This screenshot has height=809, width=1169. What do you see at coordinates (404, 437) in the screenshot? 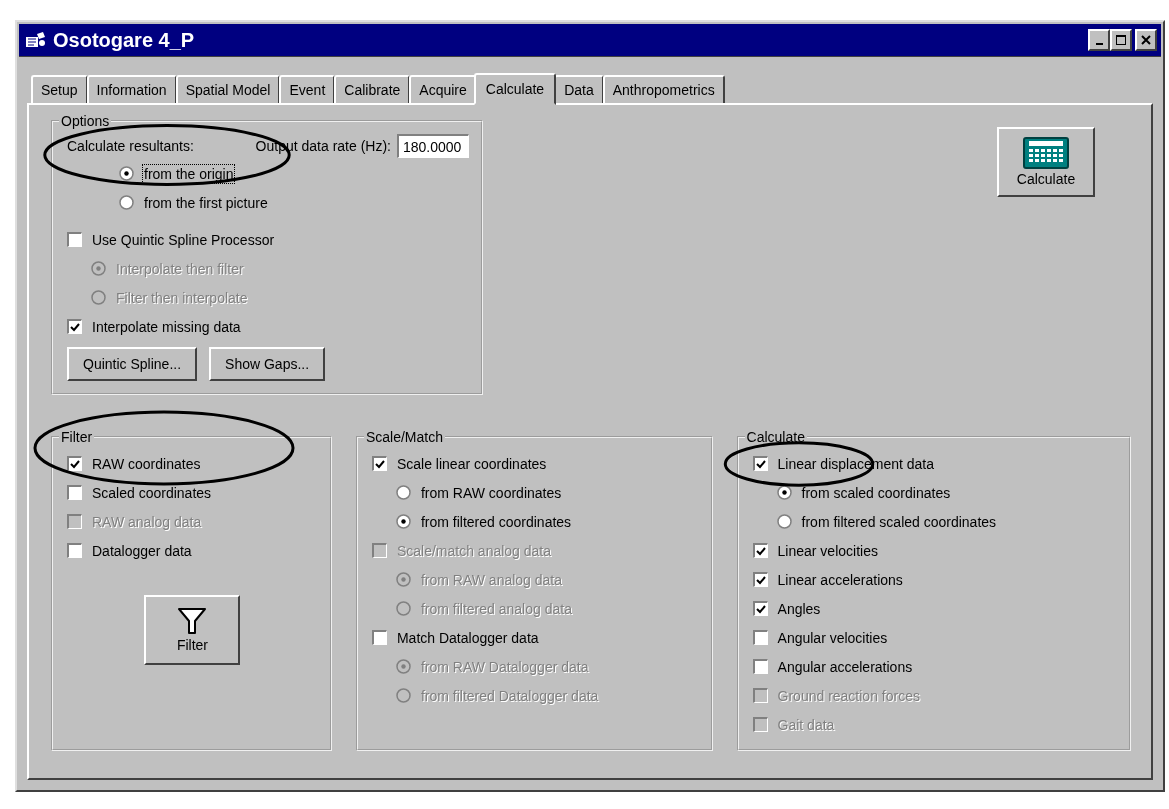
I see `group-title: Scale/Match` at bounding box center [404, 437].